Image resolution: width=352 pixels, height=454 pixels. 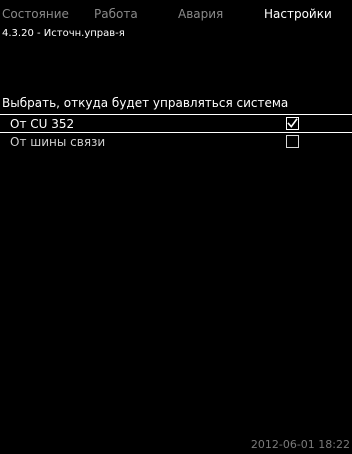 I want to click on checkmark-icon, so click(x=292, y=123).